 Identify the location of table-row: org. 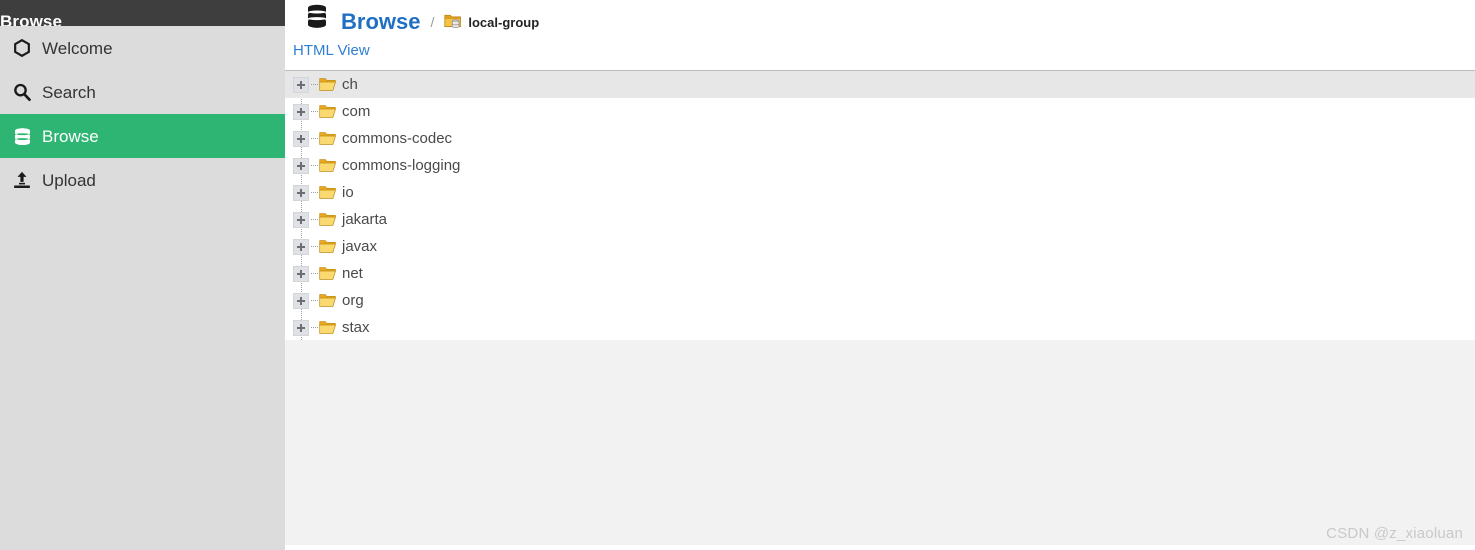
(880, 300).